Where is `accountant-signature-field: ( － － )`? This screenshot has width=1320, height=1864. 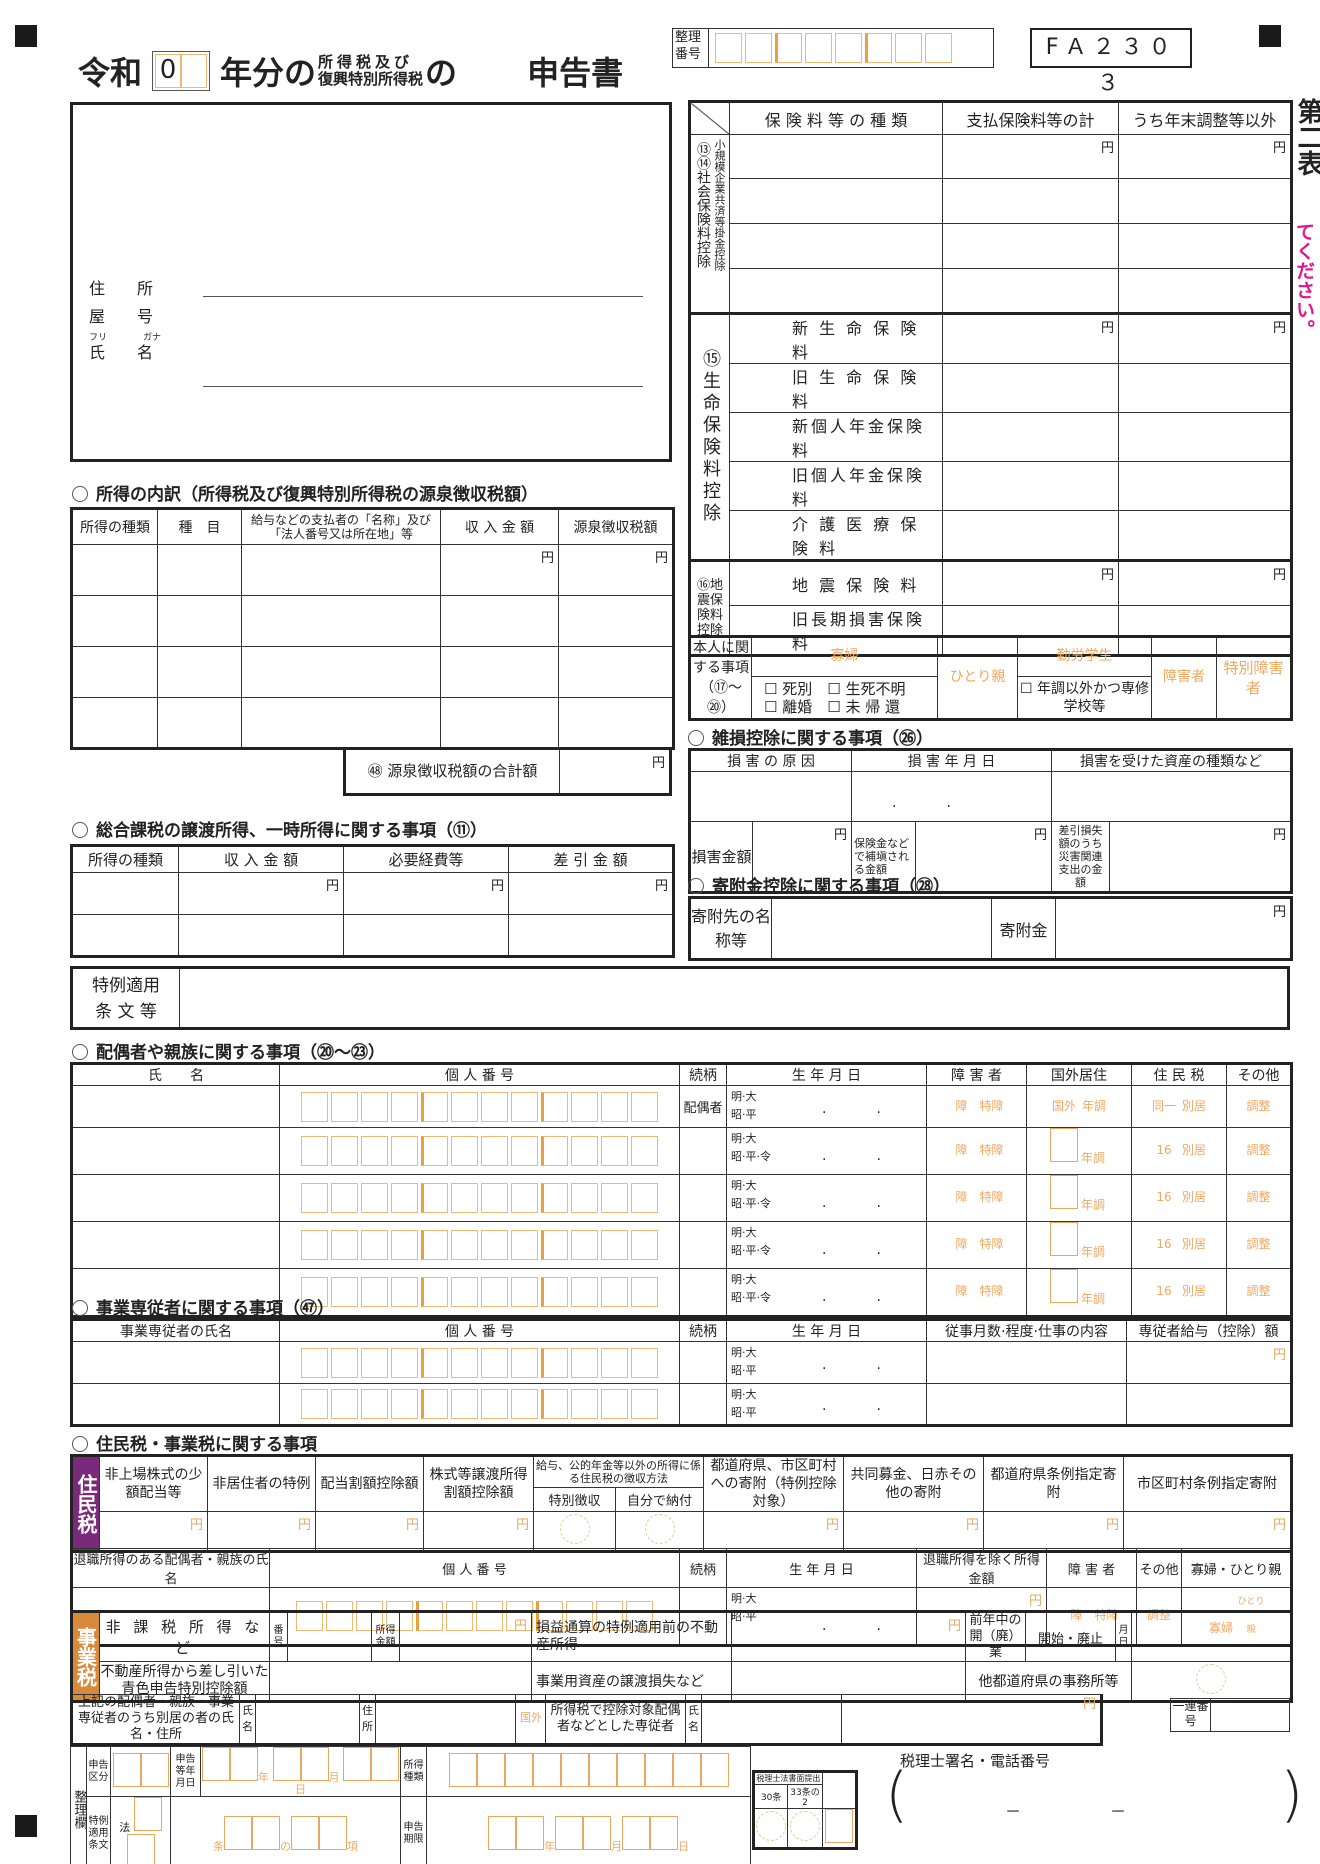
accountant-signature-field: ( － － ) is located at coordinates (1095, 1799).